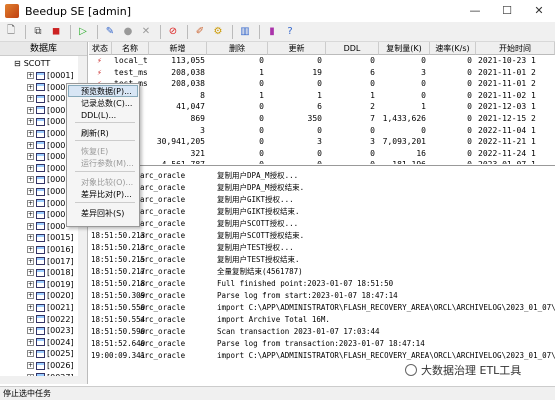 Image resolution: width=555 pixels, height=400 pixels. Describe the element at coordinates (50, 75) in the screenshot. I see `tree-item: + [0001]` at that location.